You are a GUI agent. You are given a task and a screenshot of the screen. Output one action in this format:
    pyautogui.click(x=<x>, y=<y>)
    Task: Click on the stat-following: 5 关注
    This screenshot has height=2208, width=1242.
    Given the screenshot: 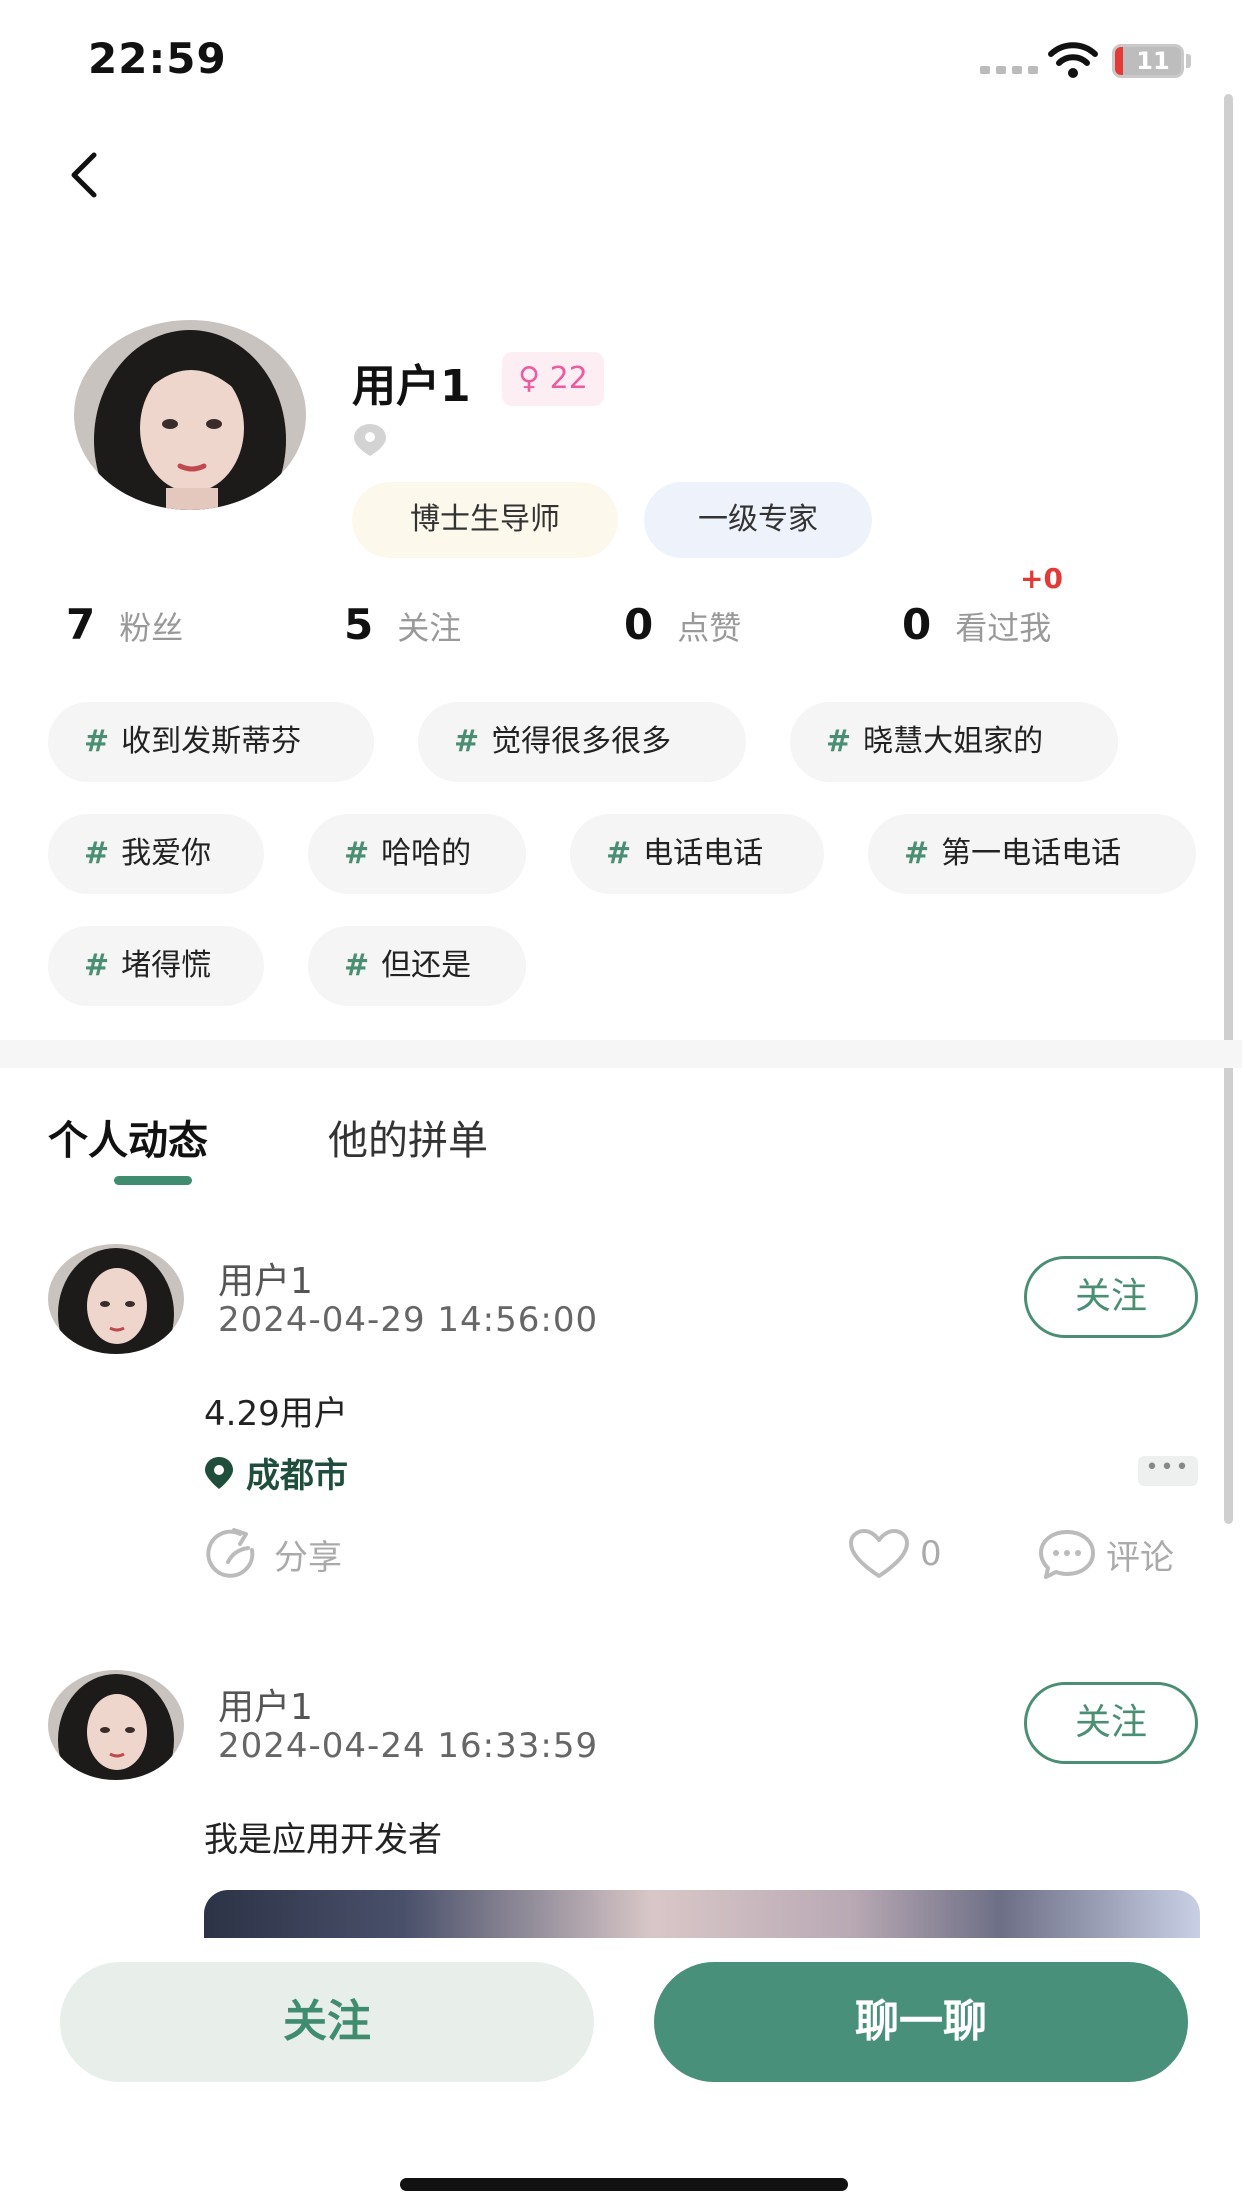 What is the action you would take?
    pyautogui.click(x=402, y=625)
    